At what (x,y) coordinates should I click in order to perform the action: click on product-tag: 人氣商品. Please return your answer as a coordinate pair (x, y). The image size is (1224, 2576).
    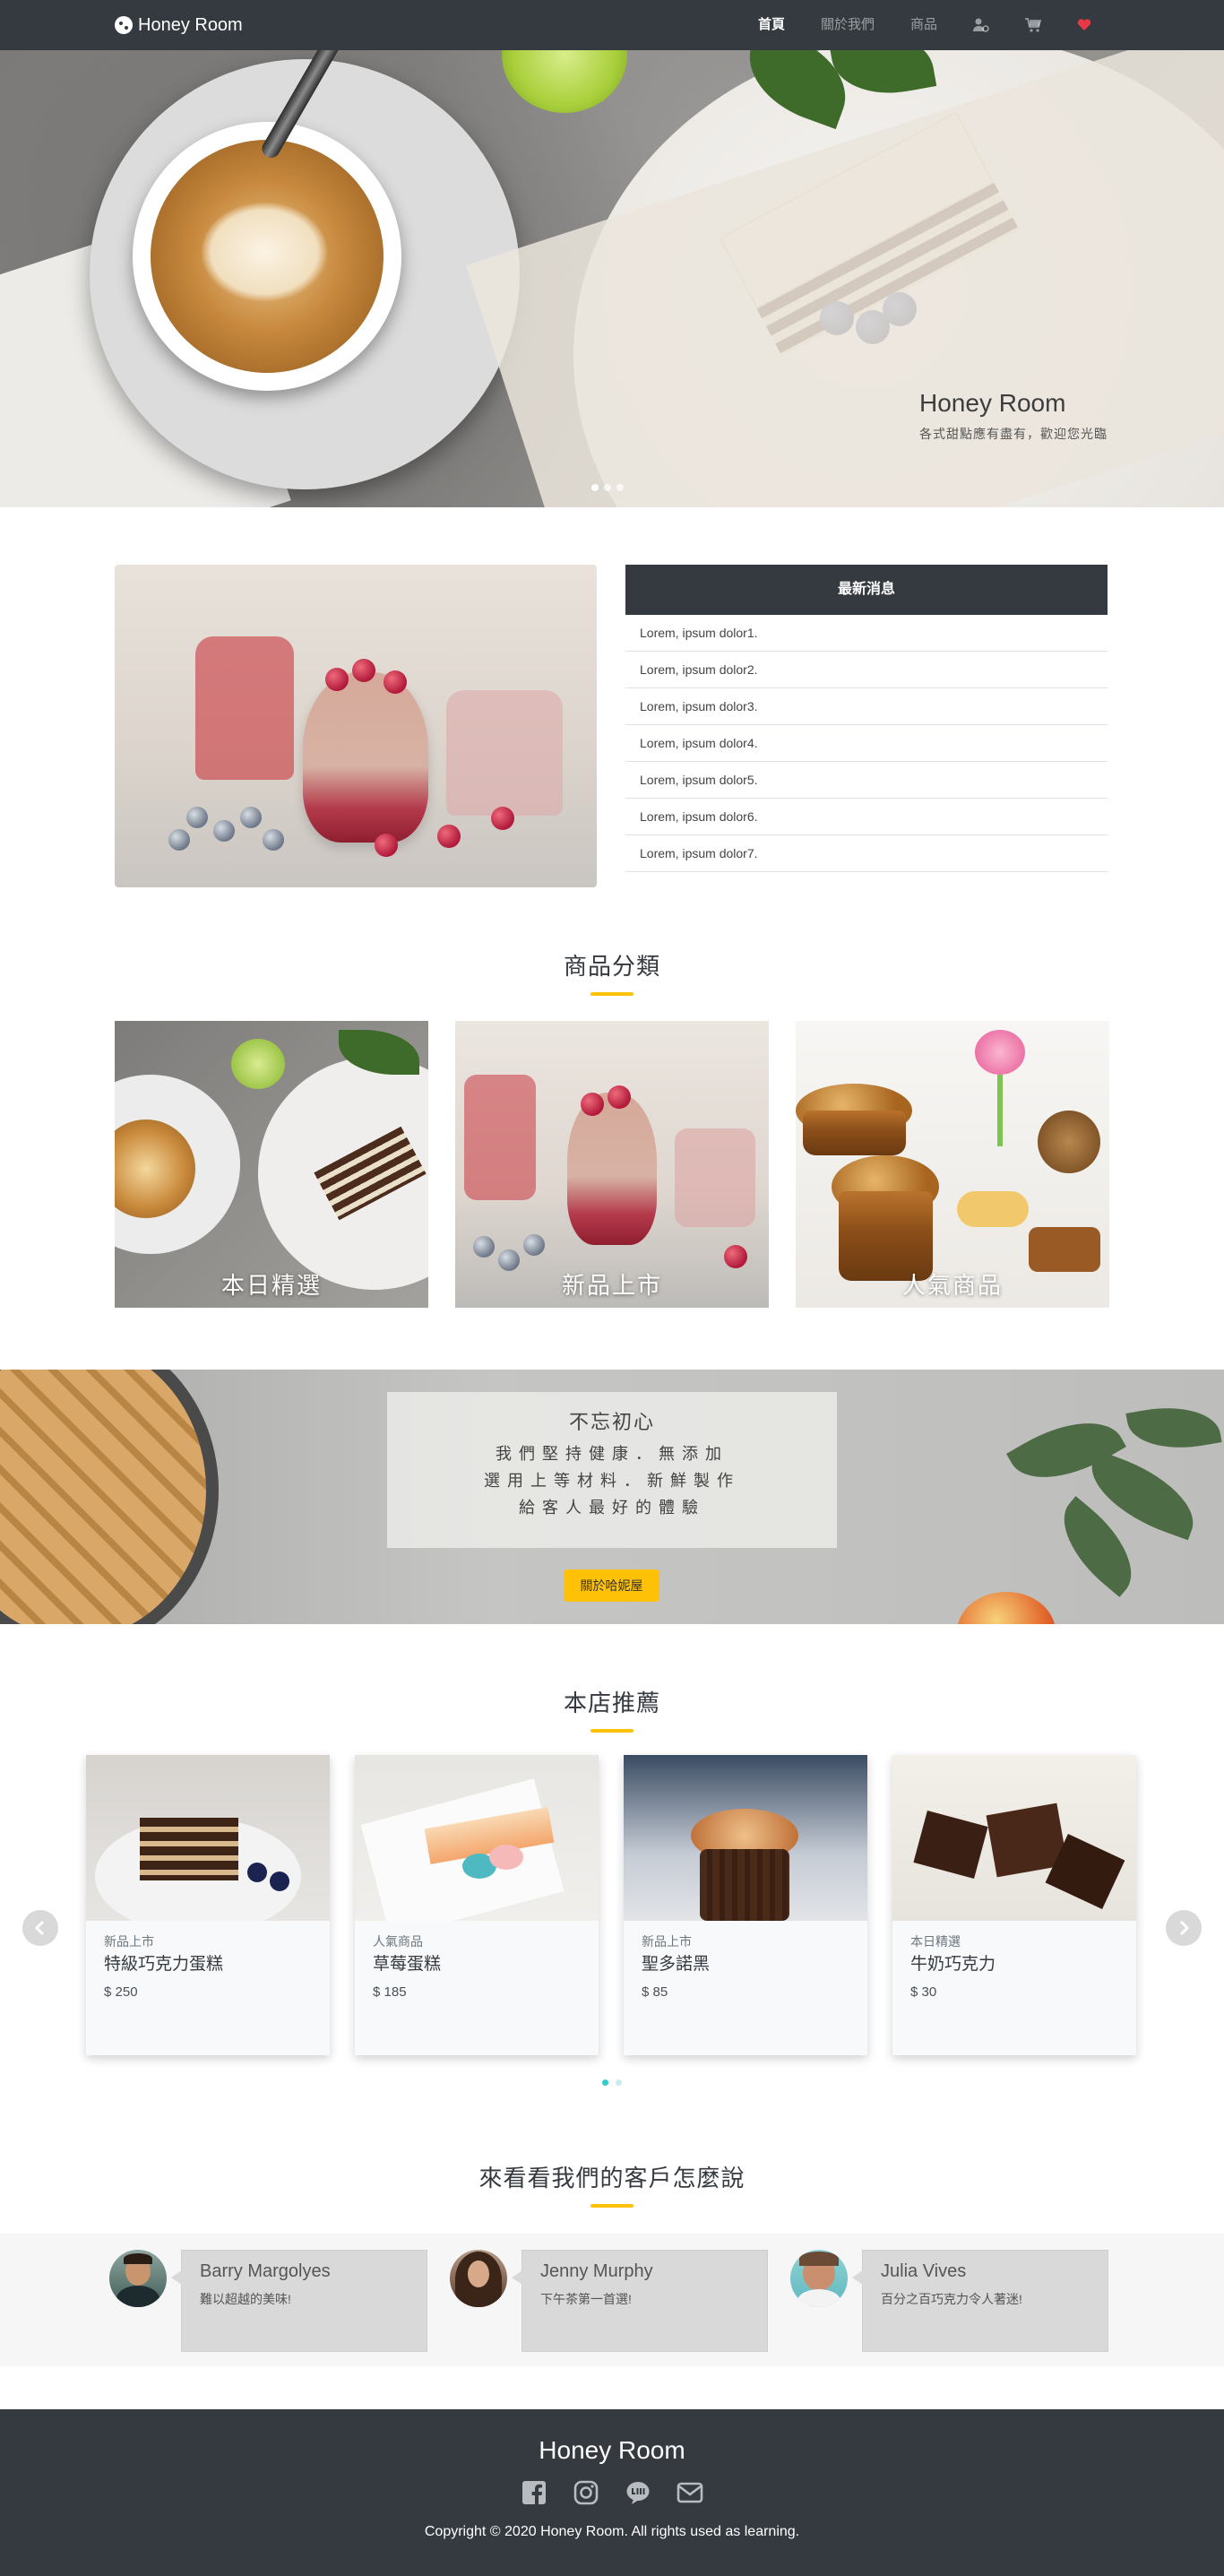
    Looking at the image, I should click on (398, 1941).